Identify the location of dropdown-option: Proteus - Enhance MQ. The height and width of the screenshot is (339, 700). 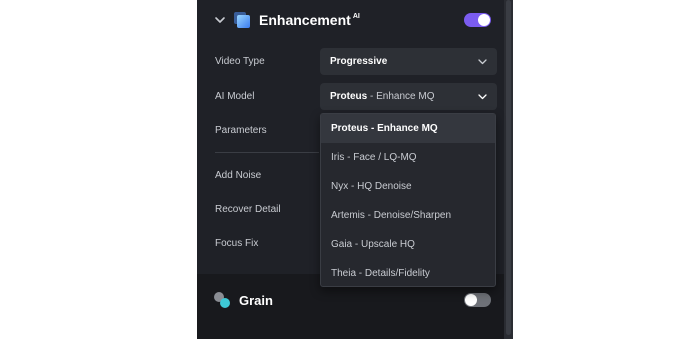
(408, 128).